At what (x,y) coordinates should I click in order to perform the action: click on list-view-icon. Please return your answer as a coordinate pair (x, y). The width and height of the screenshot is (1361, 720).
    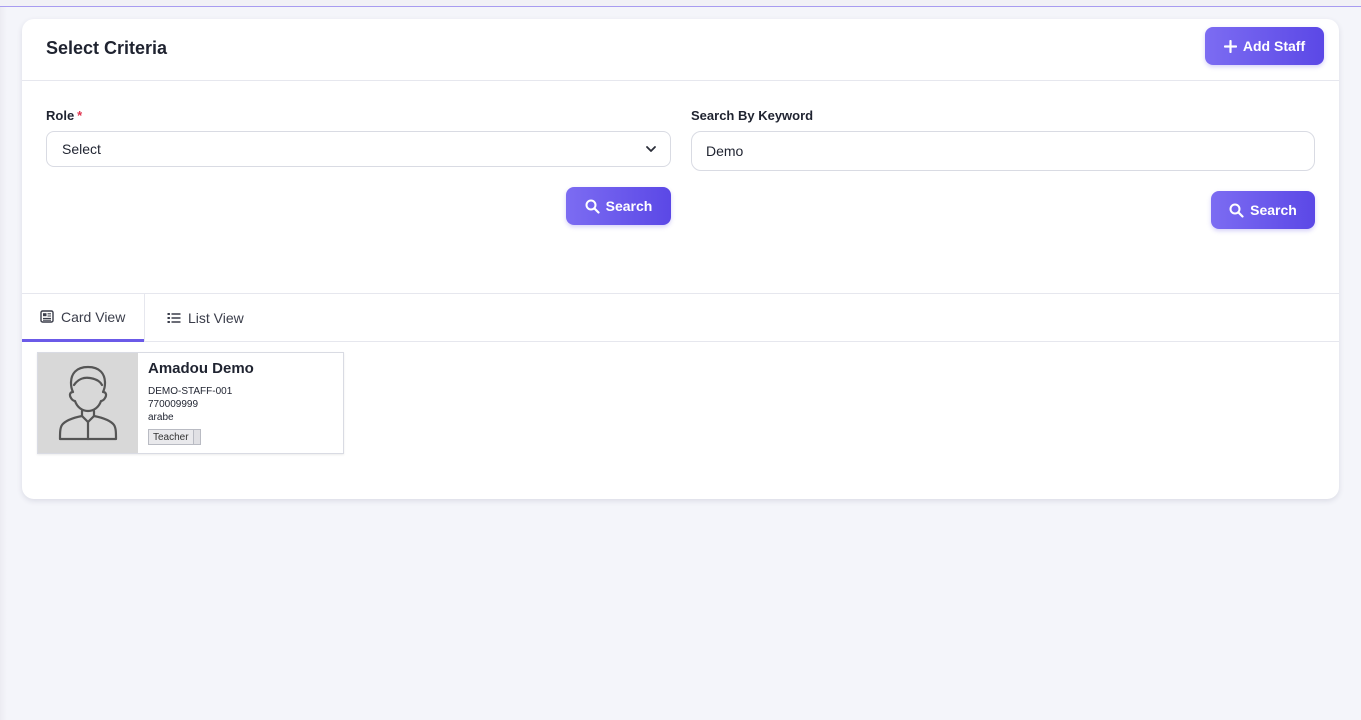
    Looking at the image, I should click on (174, 318).